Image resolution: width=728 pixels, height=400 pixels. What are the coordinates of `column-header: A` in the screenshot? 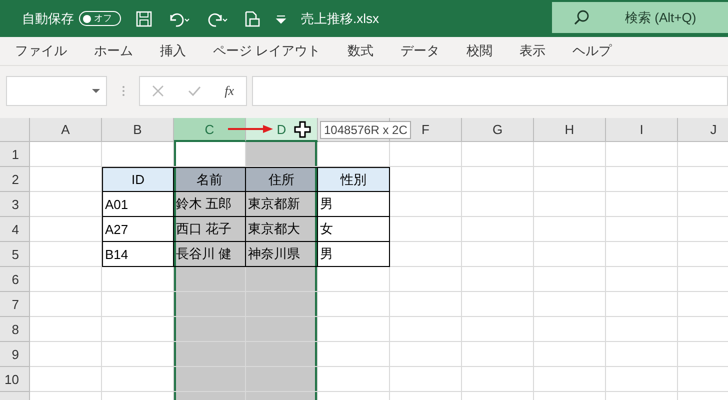 It's located at (66, 130).